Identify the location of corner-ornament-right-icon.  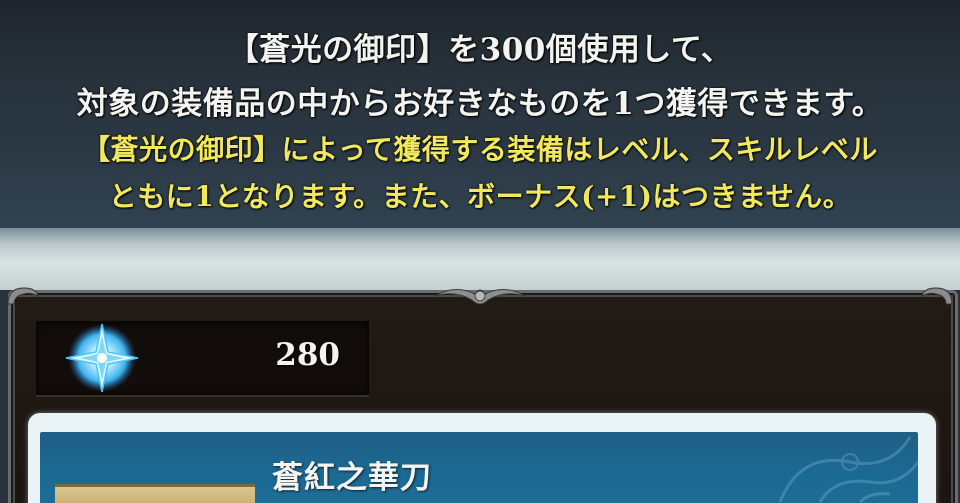
(937, 296).